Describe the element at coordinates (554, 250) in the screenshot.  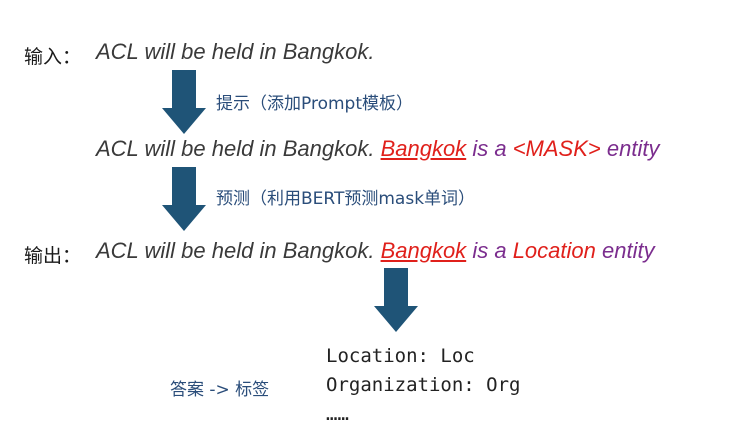
I see `output-prediction: Location` at that location.